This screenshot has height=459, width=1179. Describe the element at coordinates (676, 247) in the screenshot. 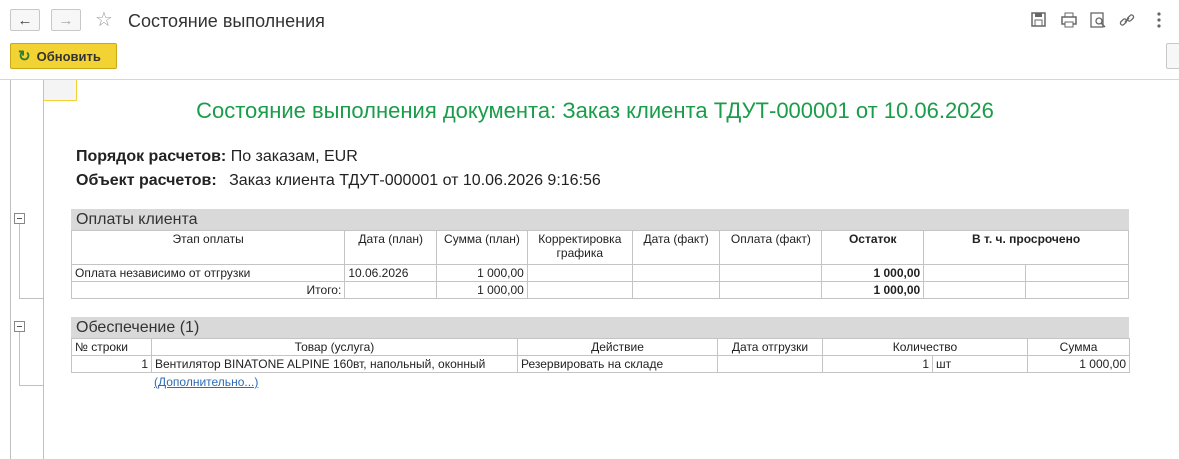

I see `header-date-fact: Дата (факт)` at that location.